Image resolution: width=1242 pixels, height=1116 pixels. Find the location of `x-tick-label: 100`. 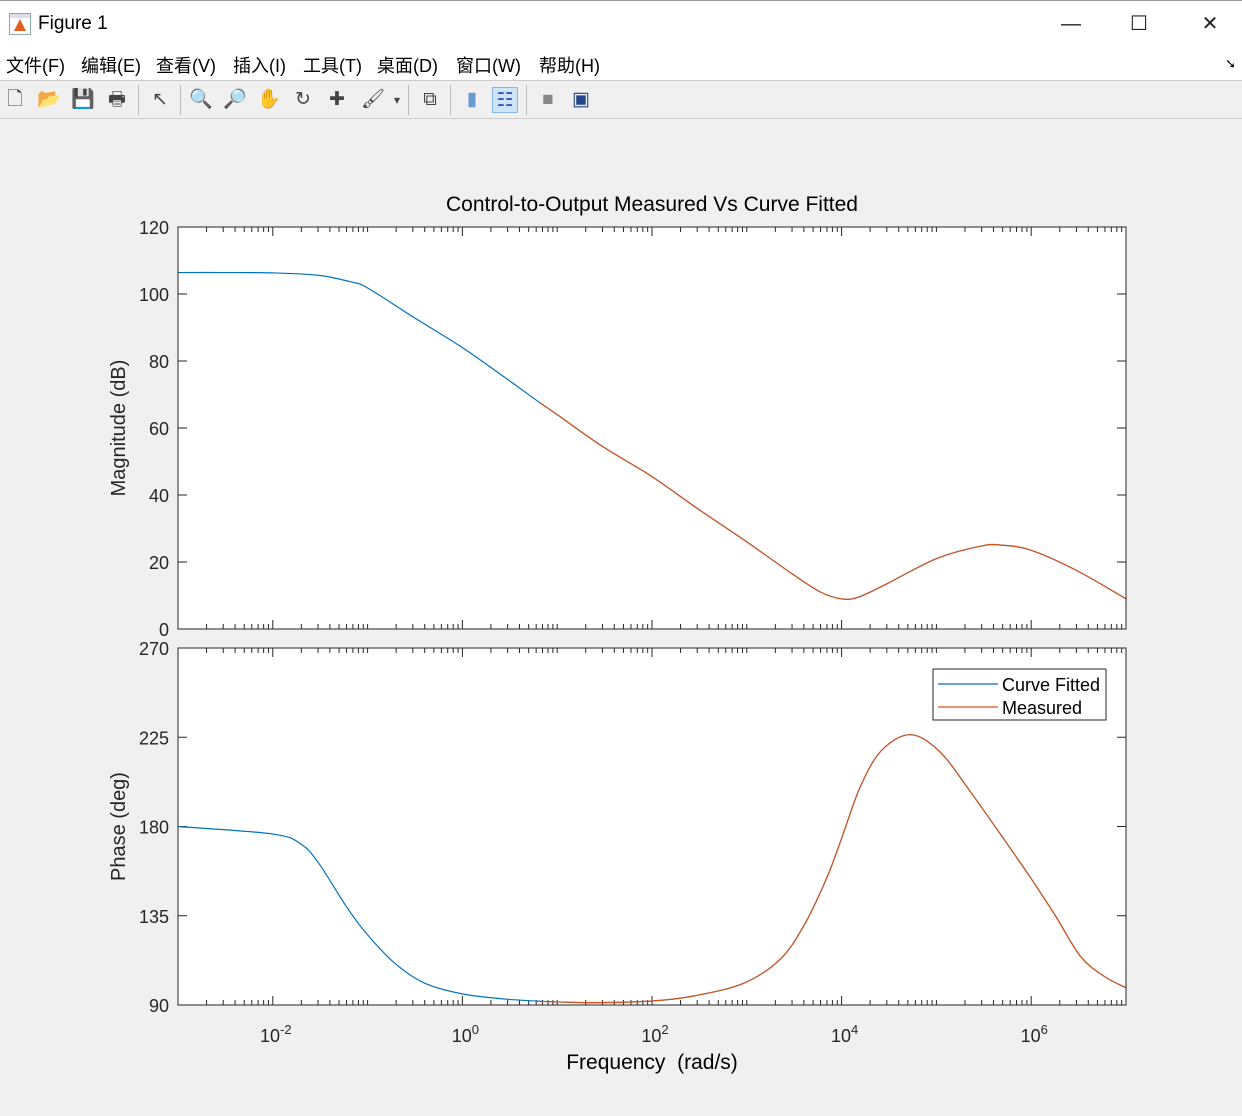

x-tick-label: 100 is located at coordinates (465, 1034).